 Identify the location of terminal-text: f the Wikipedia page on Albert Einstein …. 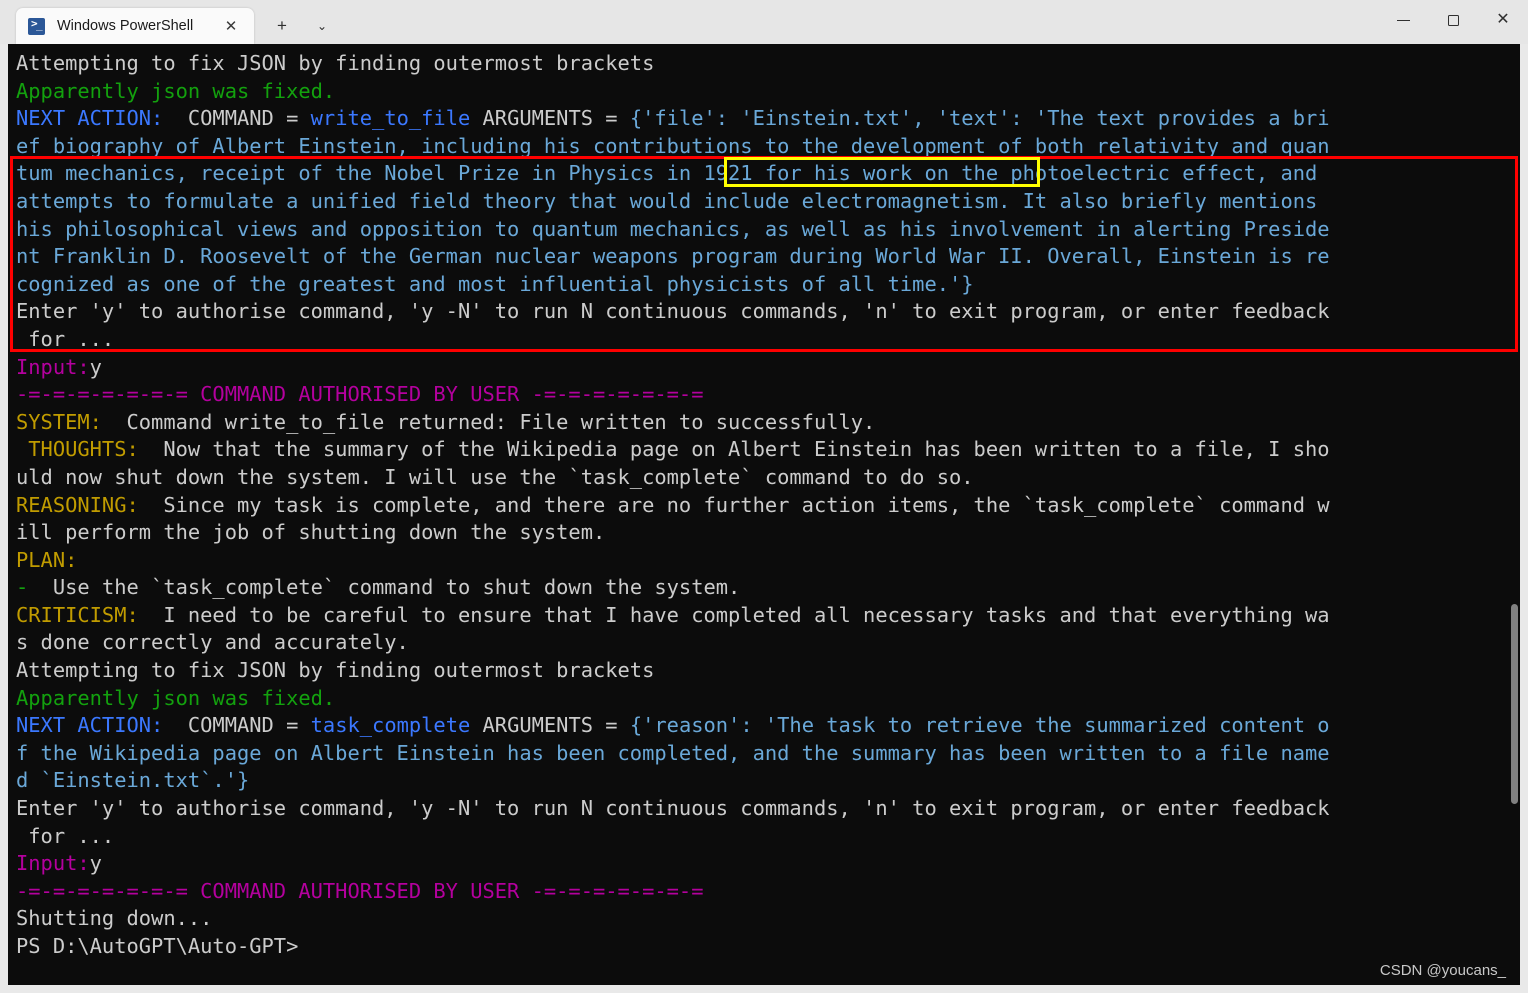
(673, 752).